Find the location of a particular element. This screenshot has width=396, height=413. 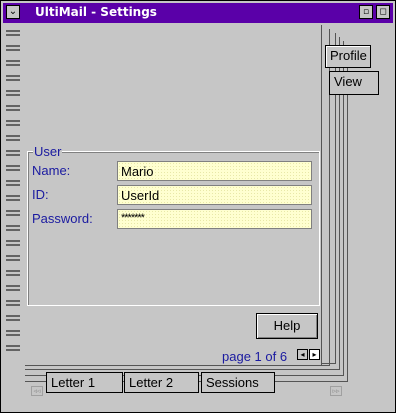

tab-letter-1: Letter 1 is located at coordinates (84, 382).